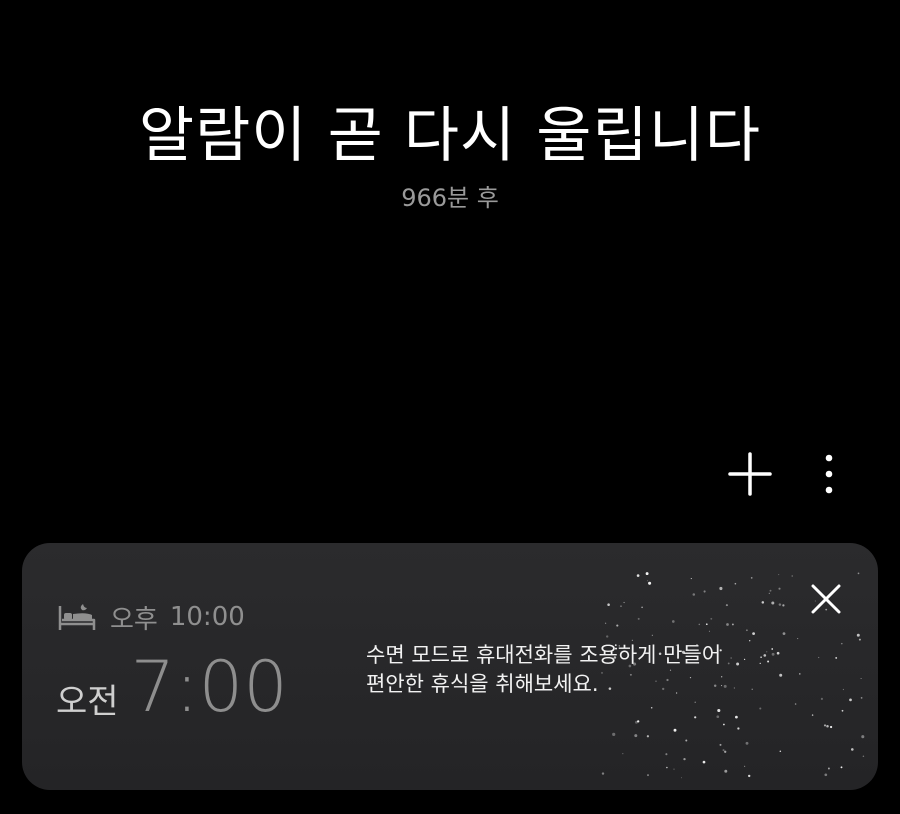 The width and height of the screenshot is (900, 814). Describe the element at coordinates (544, 655) in the screenshot. I see `message-line: 수면 모드로 휴대전화를 조용하게 만들어` at that location.